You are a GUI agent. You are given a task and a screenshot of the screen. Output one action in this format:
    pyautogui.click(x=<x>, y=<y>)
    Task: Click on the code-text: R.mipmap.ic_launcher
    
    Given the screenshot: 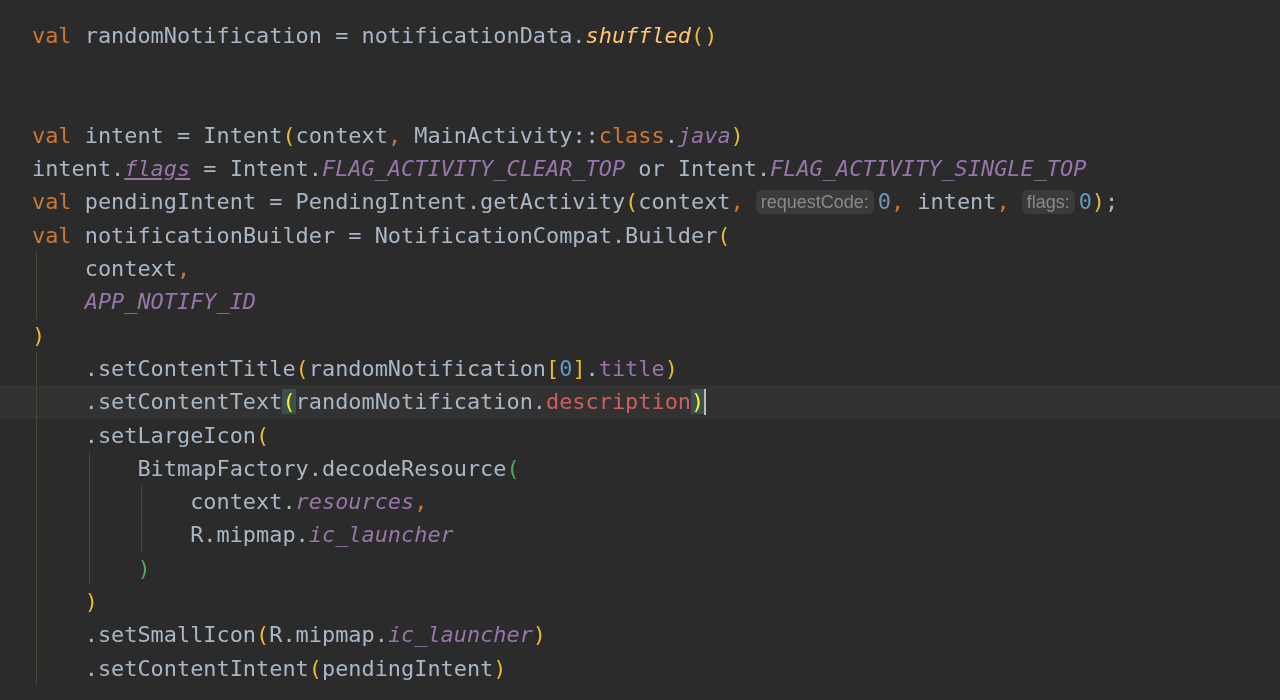 What is the action you would take?
    pyautogui.click(x=322, y=535)
    